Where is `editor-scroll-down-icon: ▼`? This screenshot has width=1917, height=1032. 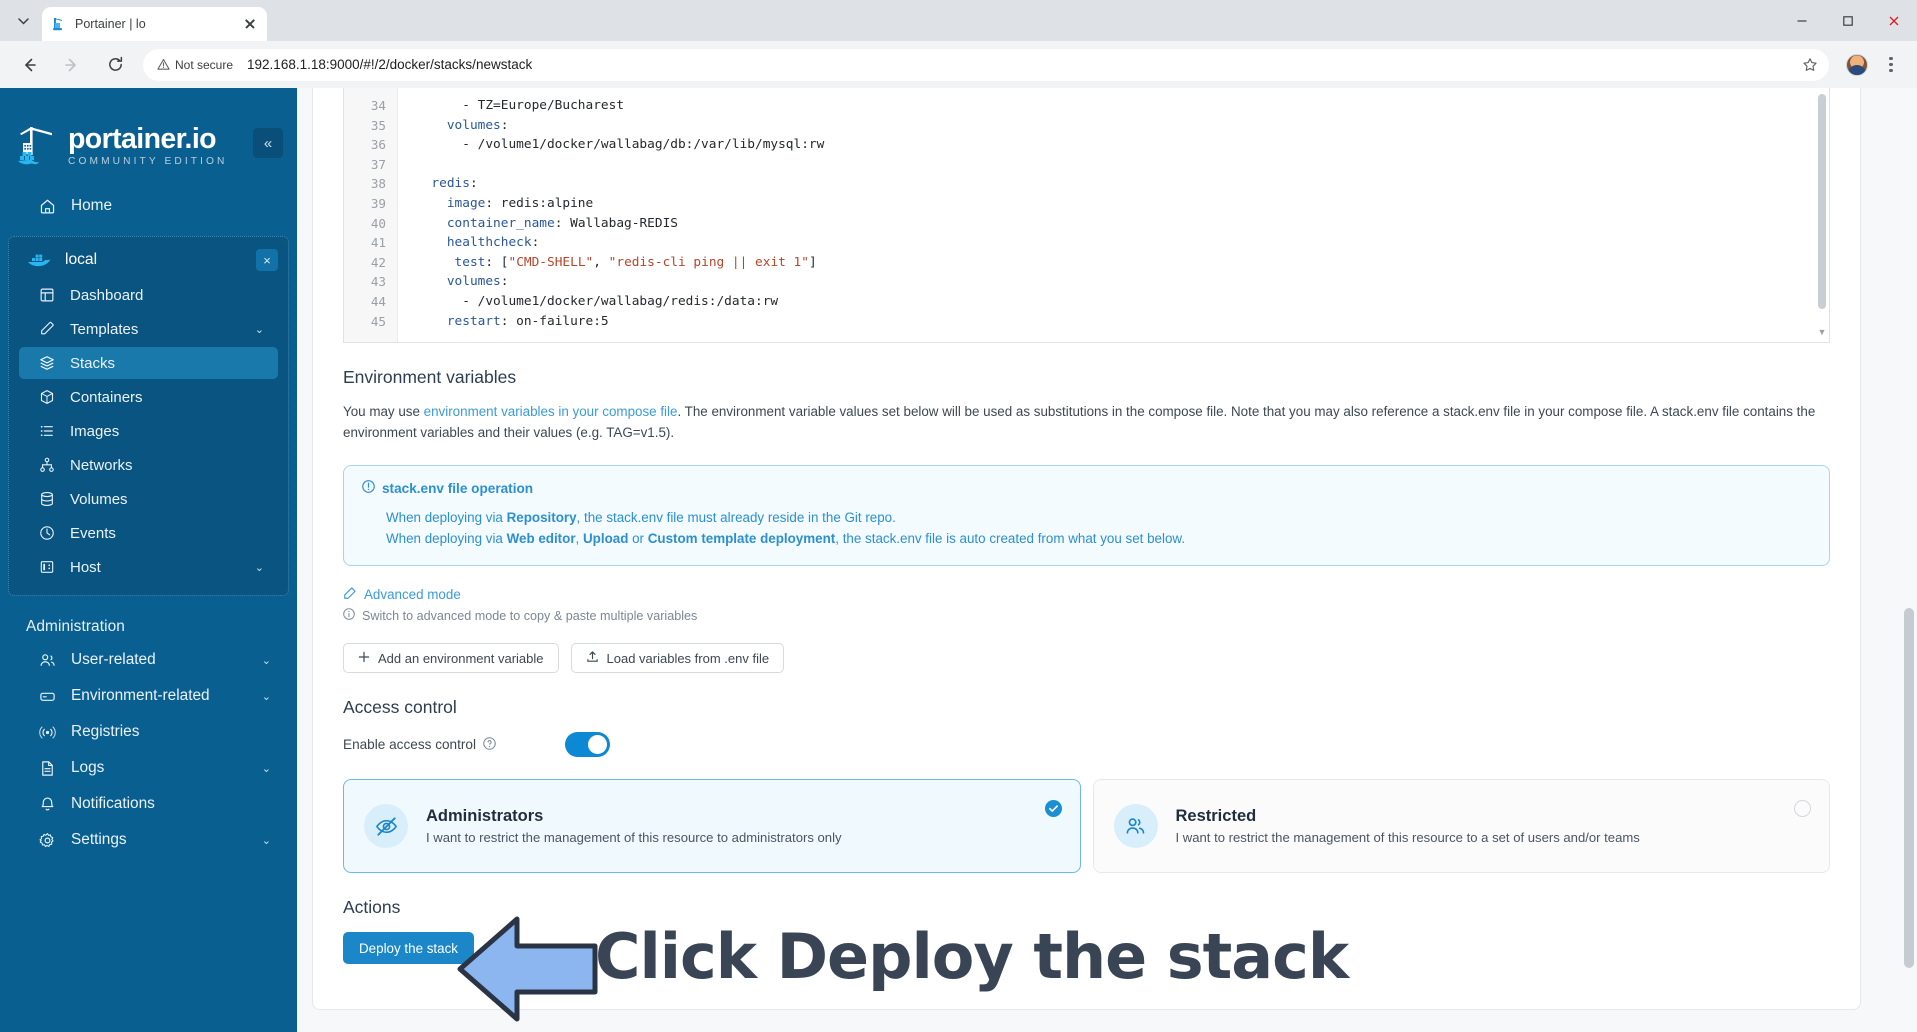 editor-scroll-down-icon: ▼ is located at coordinates (1822, 332).